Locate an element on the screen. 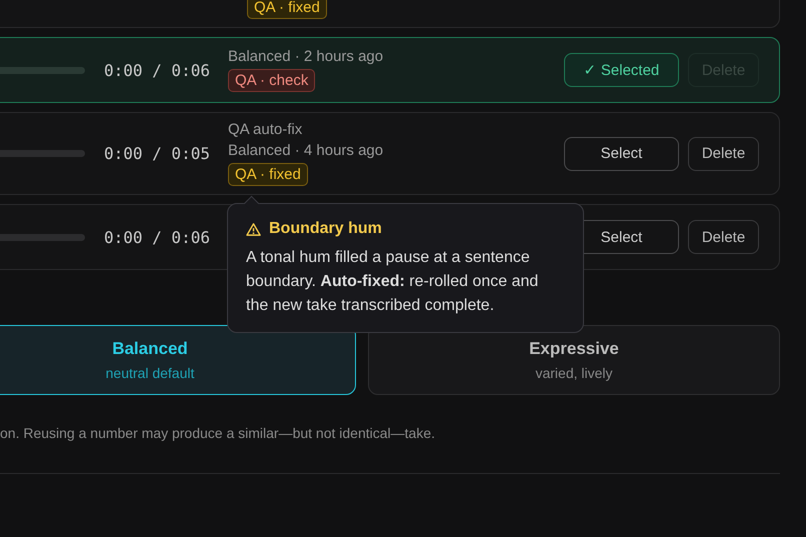  seed-note: on. Reusing a number may produce a similar—but not identical—take. is located at coordinates (218, 433).